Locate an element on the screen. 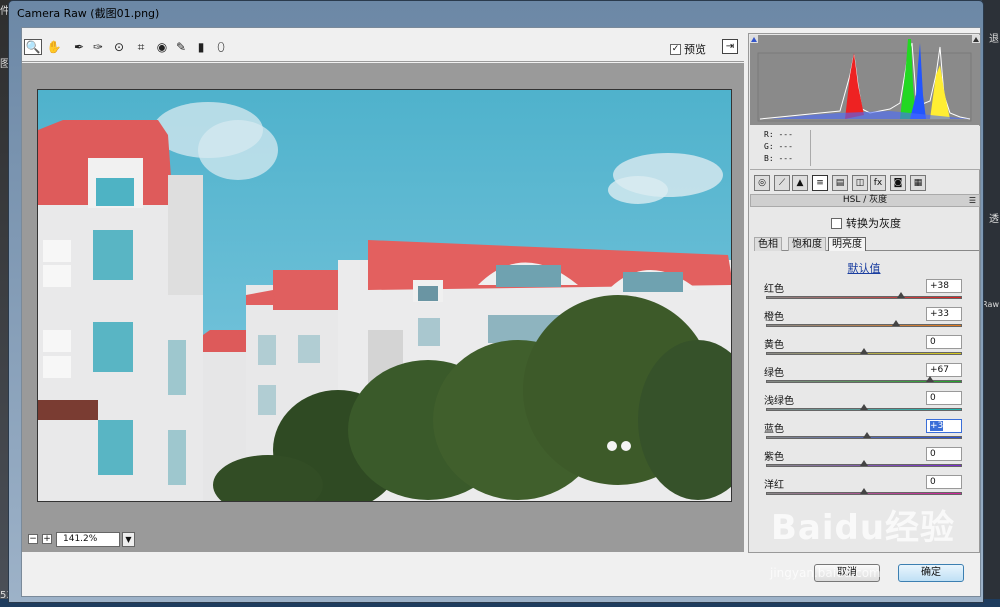 The height and width of the screenshot is (607, 1000). panel-menu-icon: ☰ is located at coordinates (972, 200).